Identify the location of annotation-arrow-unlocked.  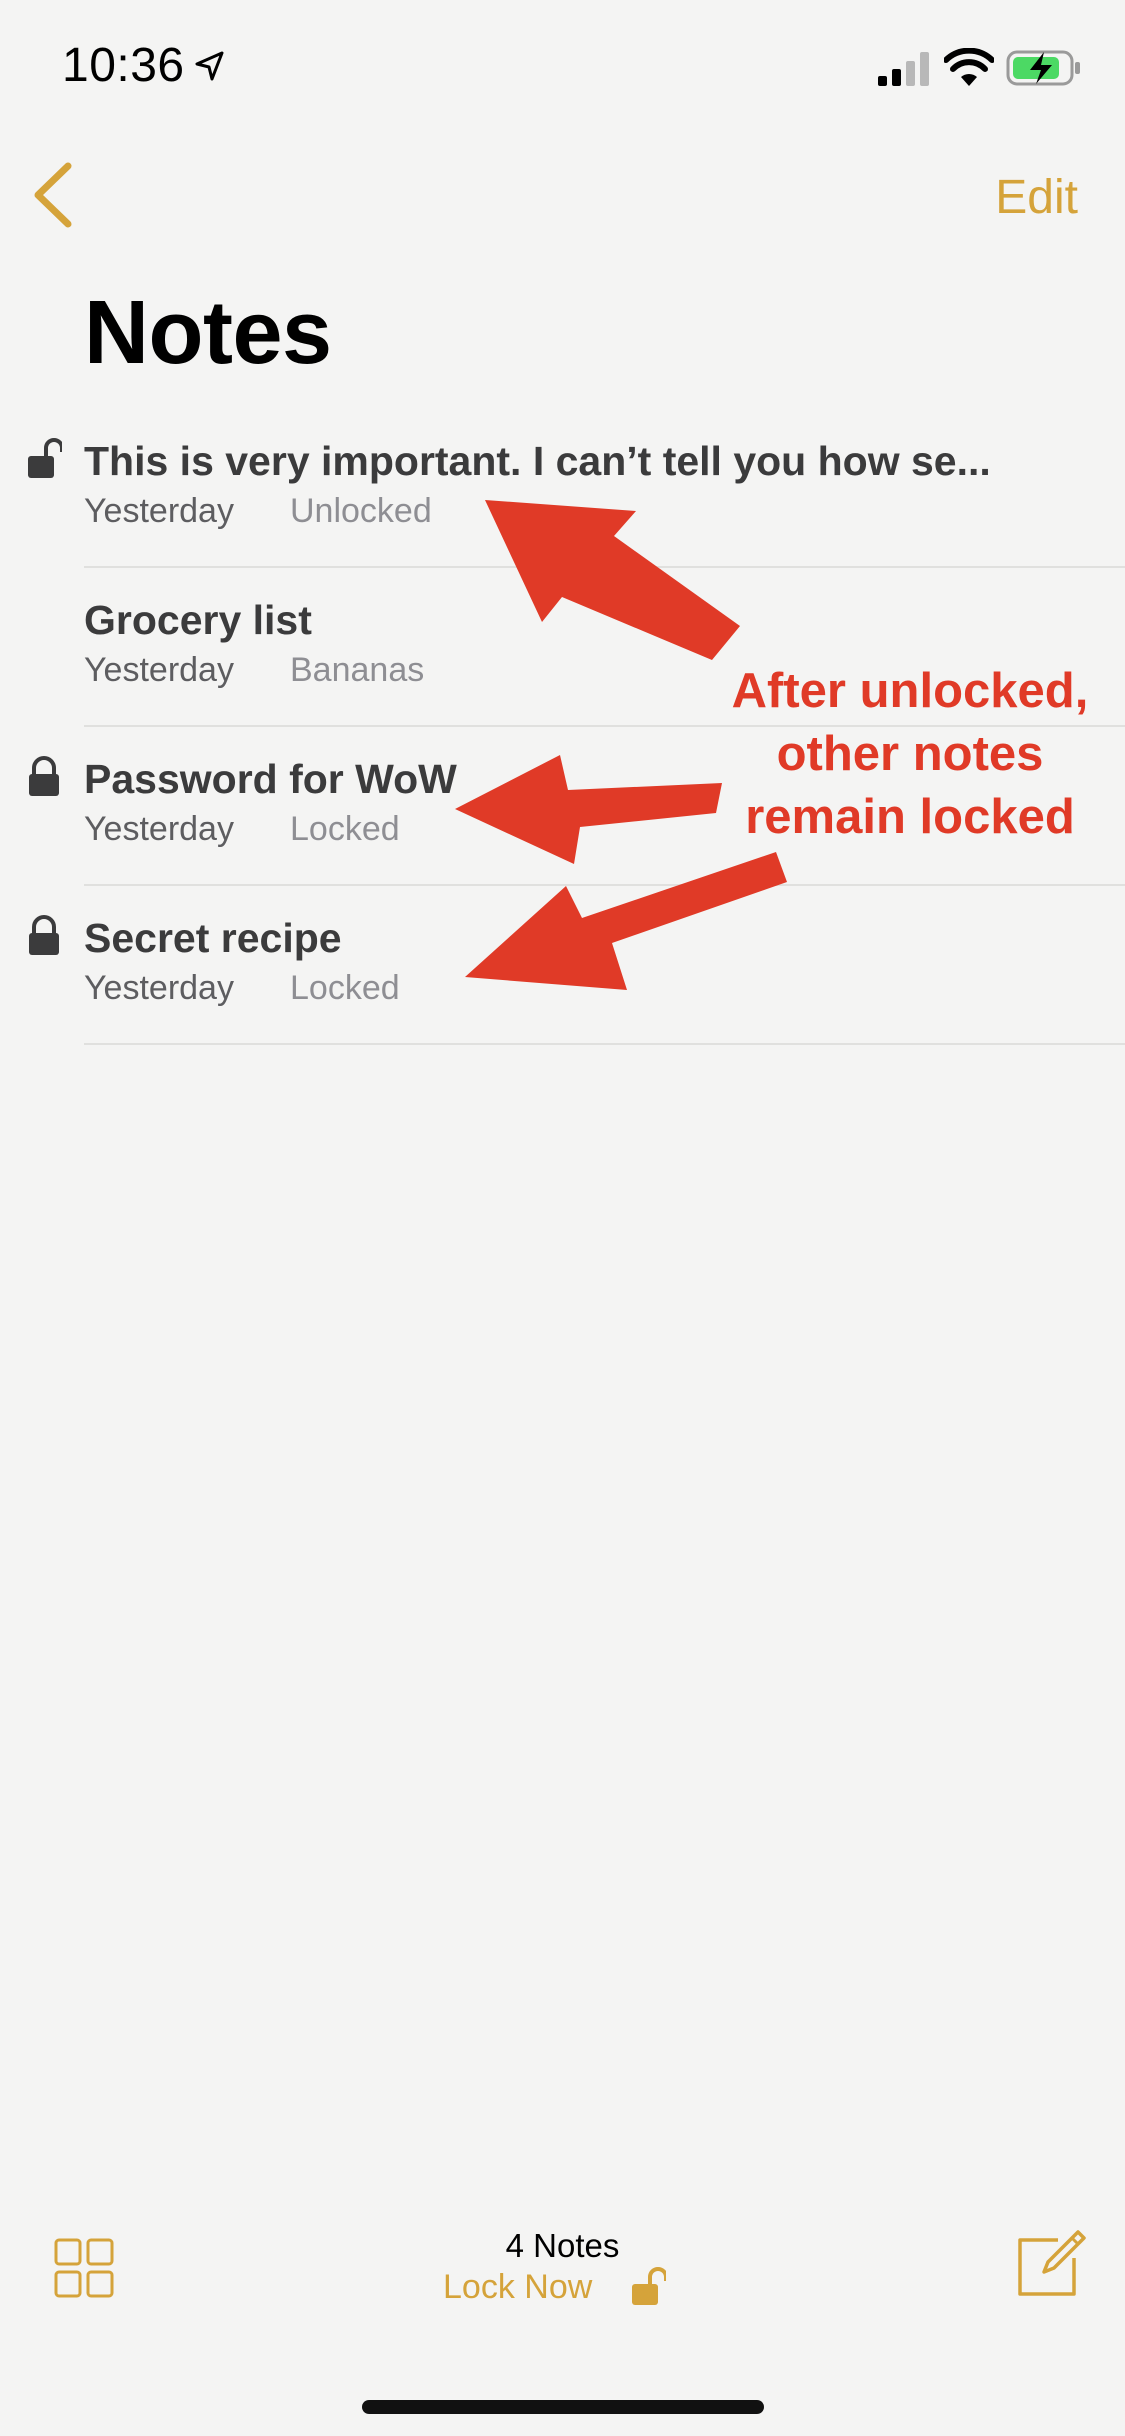
(612, 580).